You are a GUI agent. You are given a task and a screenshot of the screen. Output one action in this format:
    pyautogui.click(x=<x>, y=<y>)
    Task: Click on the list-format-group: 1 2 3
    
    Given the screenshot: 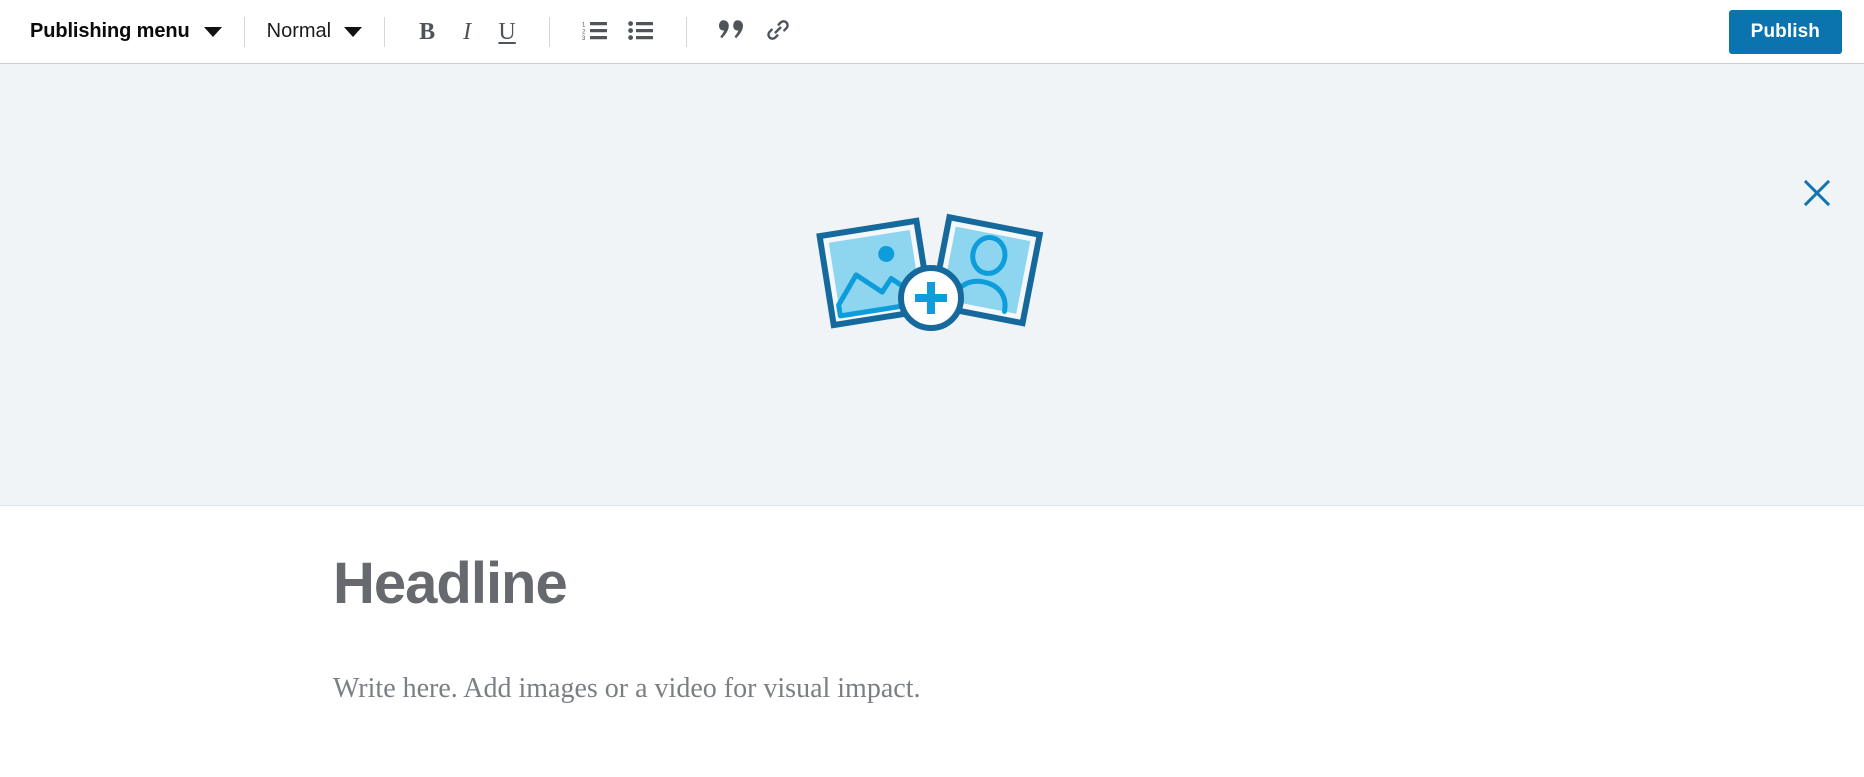 What is the action you would take?
    pyautogui.click(x=618, y=32)
    